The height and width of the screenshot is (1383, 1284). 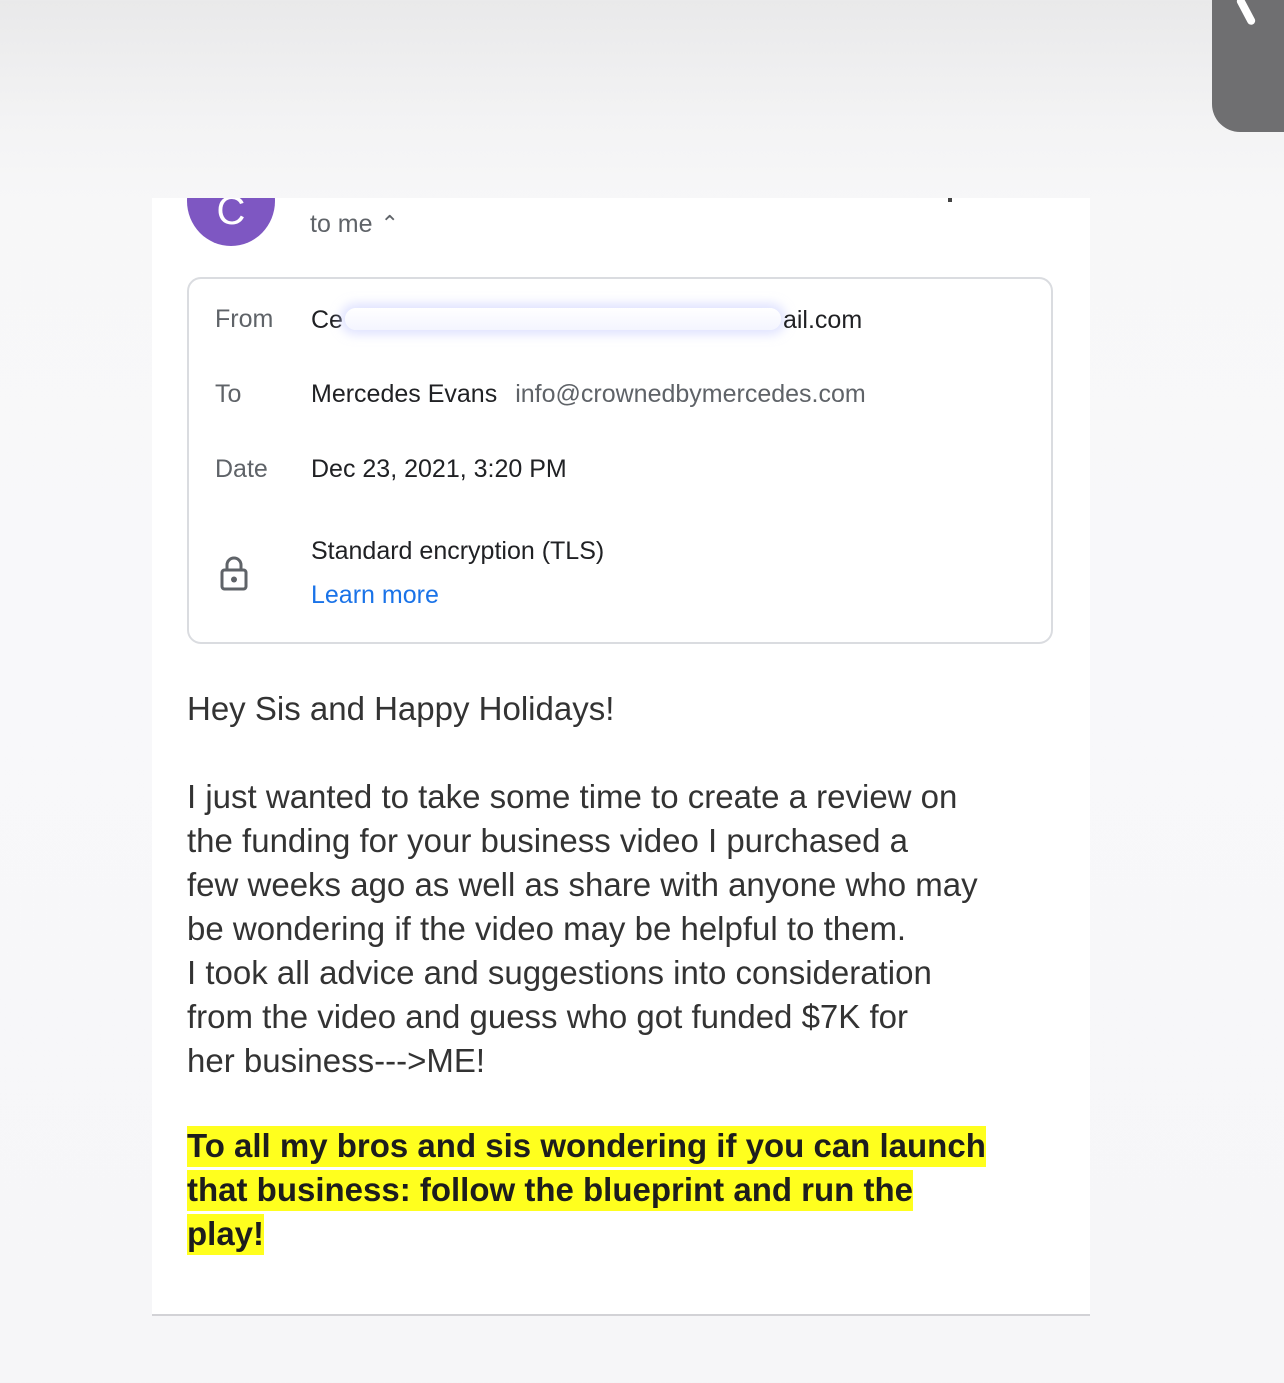 I want to click on sender-avatar: C, so click(x=231, y=222).